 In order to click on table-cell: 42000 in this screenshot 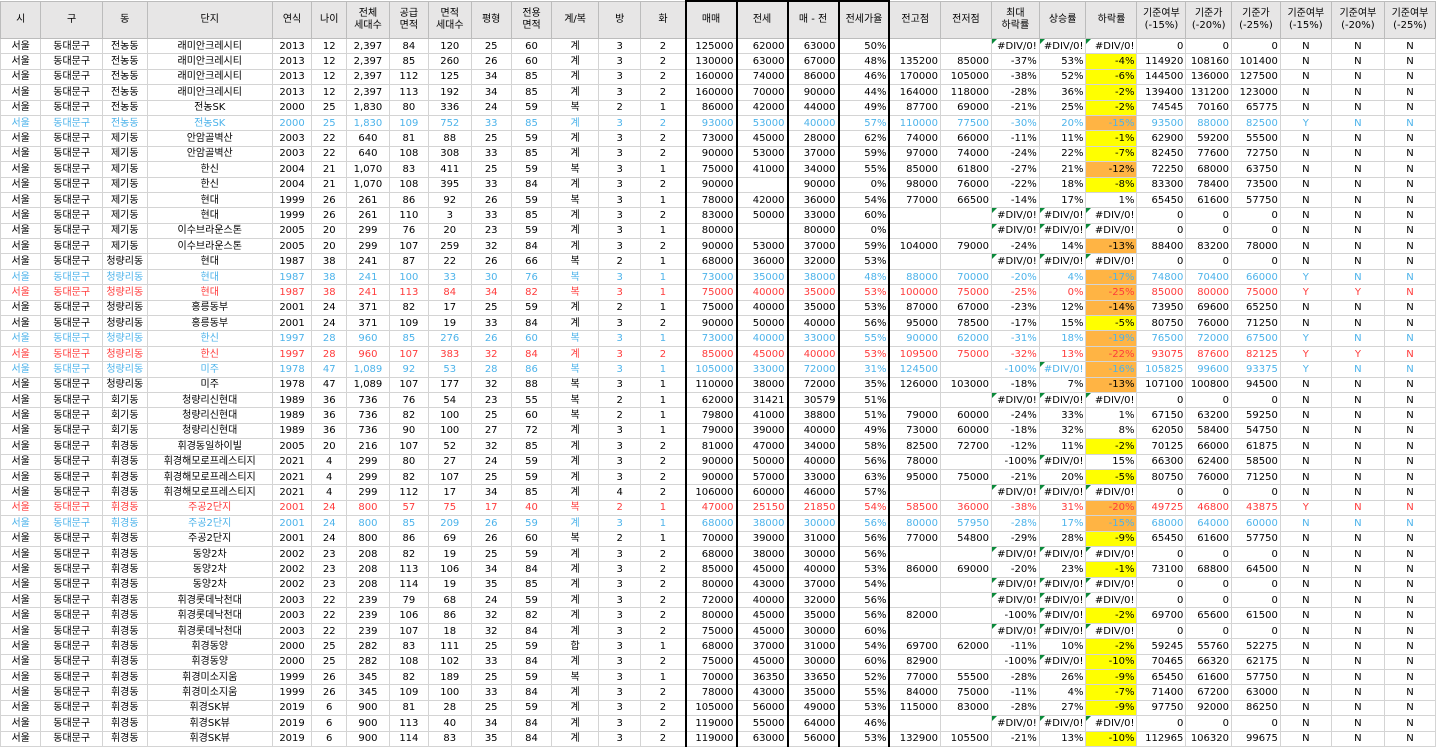, I will do `click(762, 200)`.